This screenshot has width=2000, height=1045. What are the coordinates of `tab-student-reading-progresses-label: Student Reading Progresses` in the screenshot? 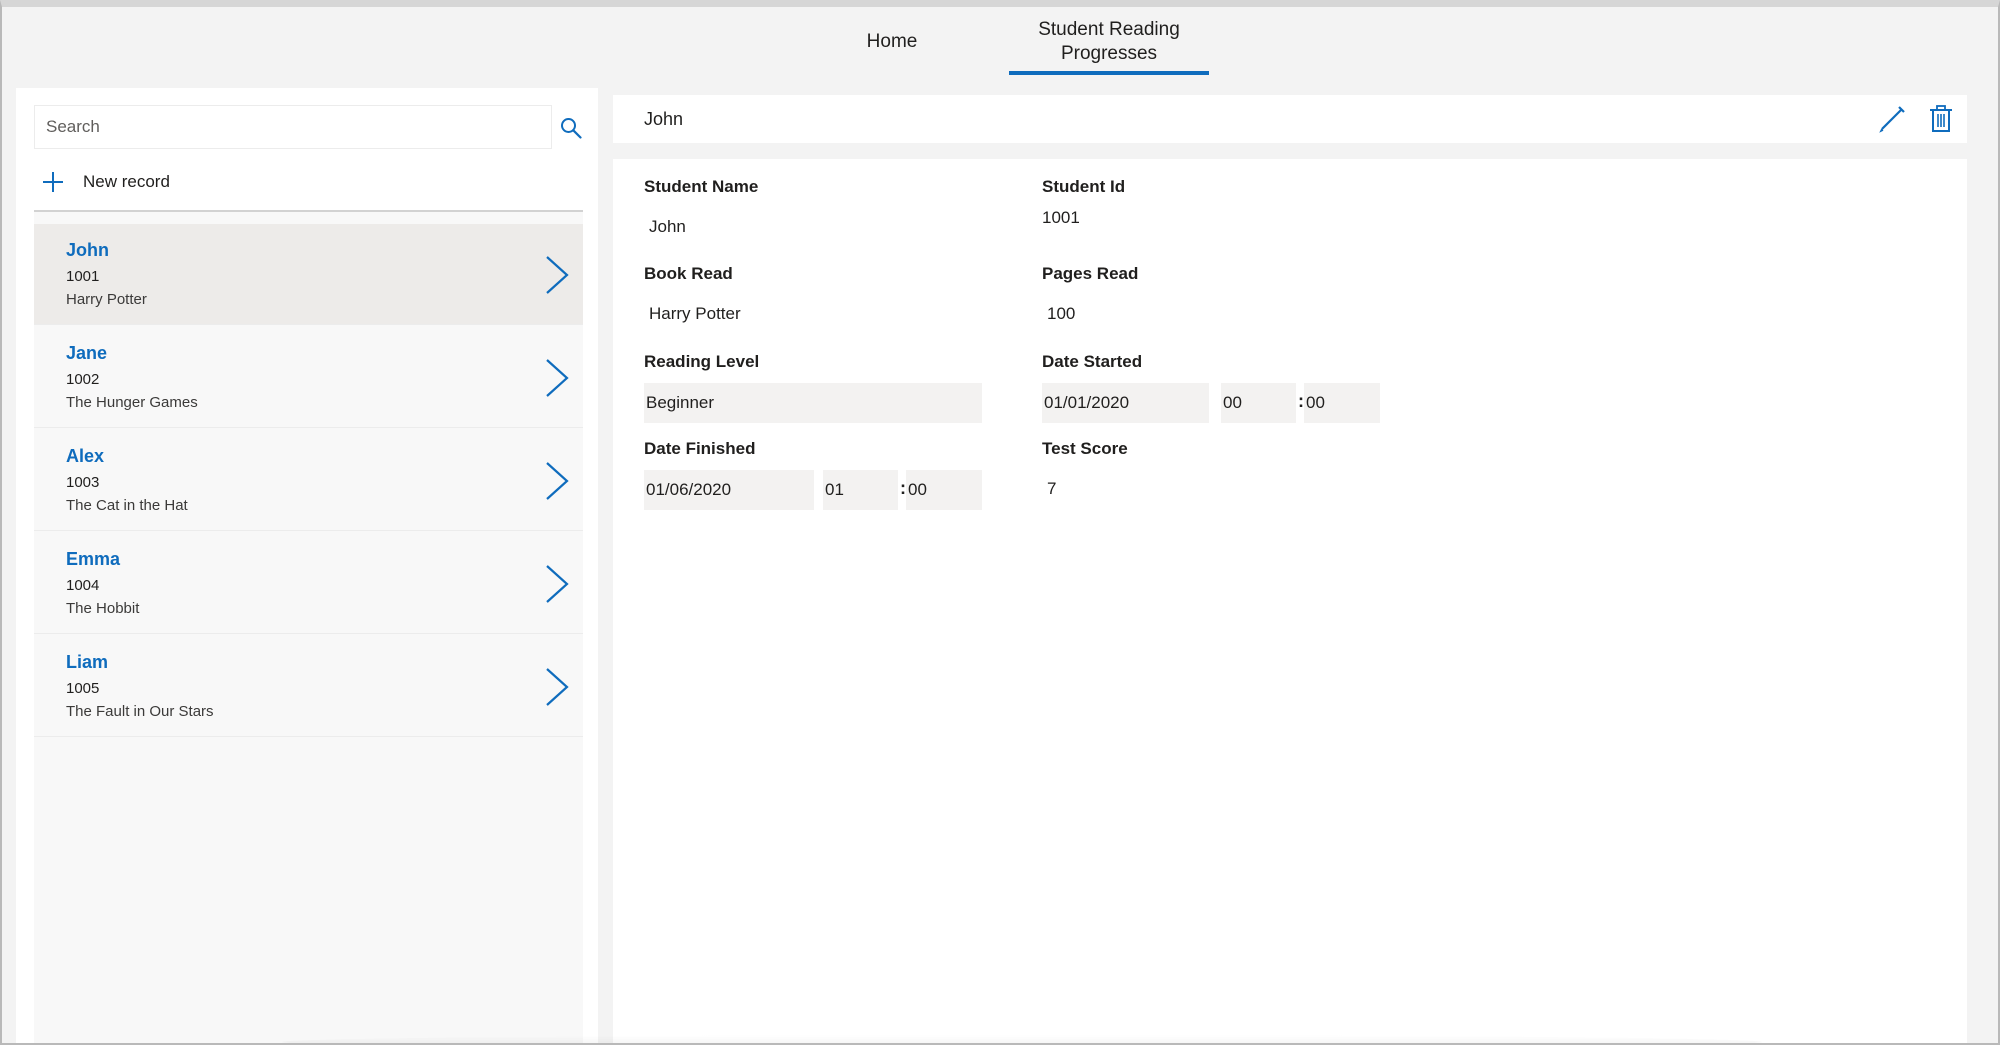 It's located at (1109, 41).